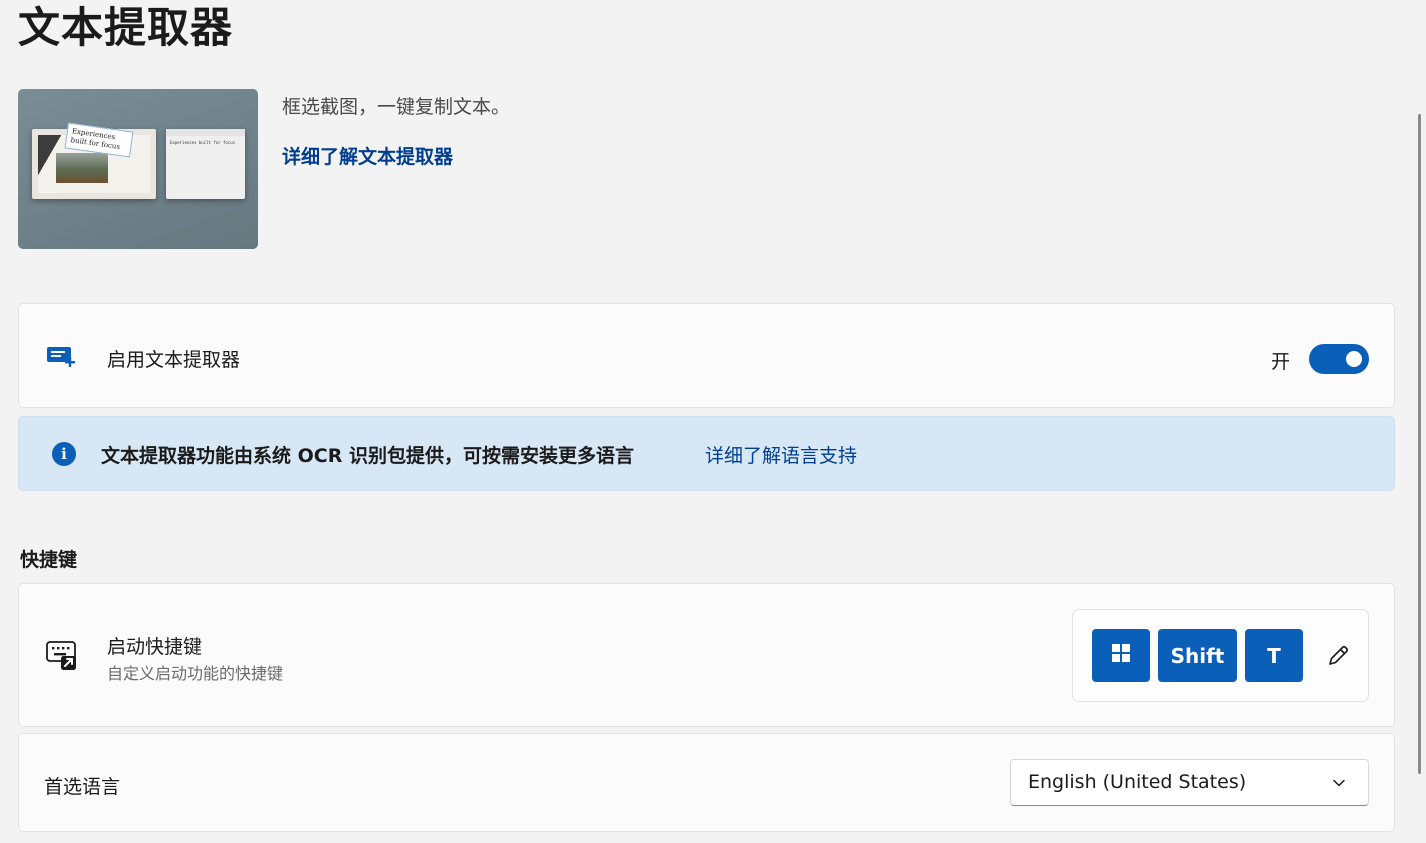 This screenshot has height=843, width=1426. Describe the element at coordinates (367, 456) in the screenshot. I see `info-message: 文本提取器功能由系统 OCR 识别包提供，可按需安装更多语言` at that location.